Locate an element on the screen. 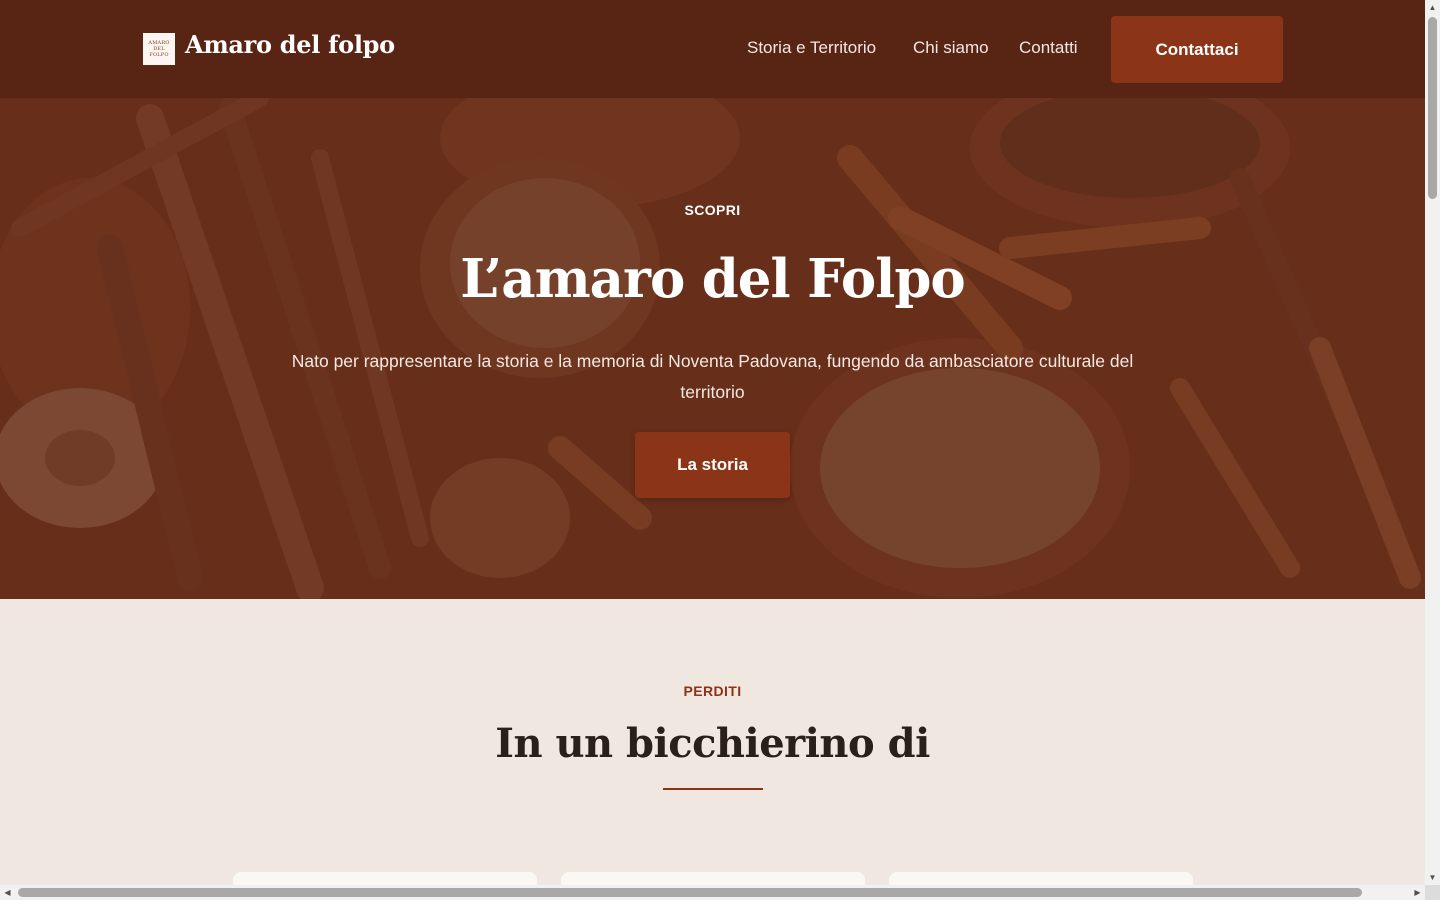  contact-button: Contattaci is located at coordinates (1197, 49).